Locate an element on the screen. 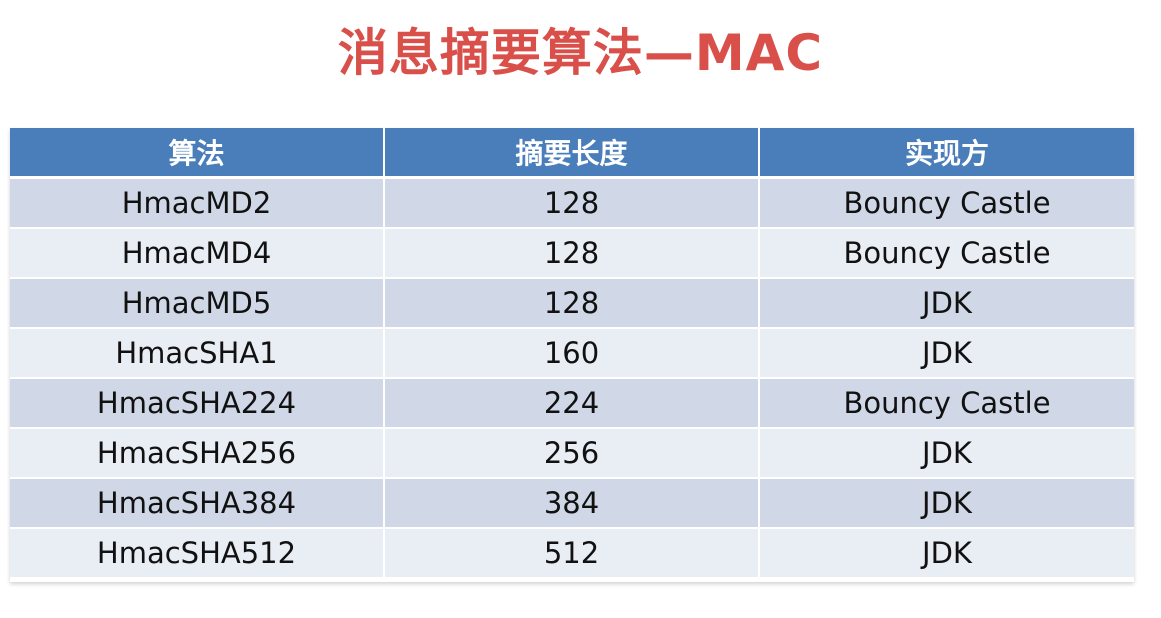 The height and width of the screenshot is (618, 1161). cell-algorithm: HmacSHA1 is located at coordinates (197, 353).